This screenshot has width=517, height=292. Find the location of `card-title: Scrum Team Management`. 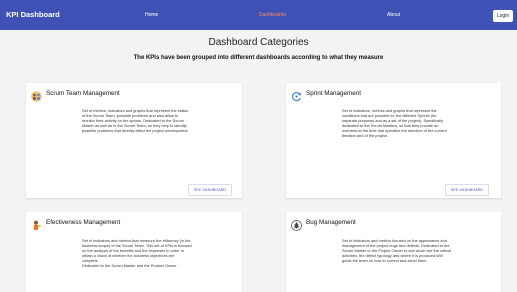

card-title: Scrum Team Management is located at coordinates (83, 93).